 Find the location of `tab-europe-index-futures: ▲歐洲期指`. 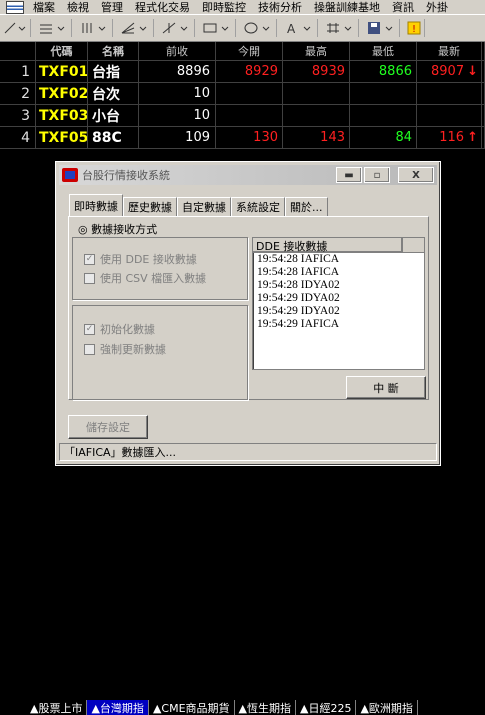

tab-europe-index-futures: ▲歐洲期指 is located at coordinates (387, 707).